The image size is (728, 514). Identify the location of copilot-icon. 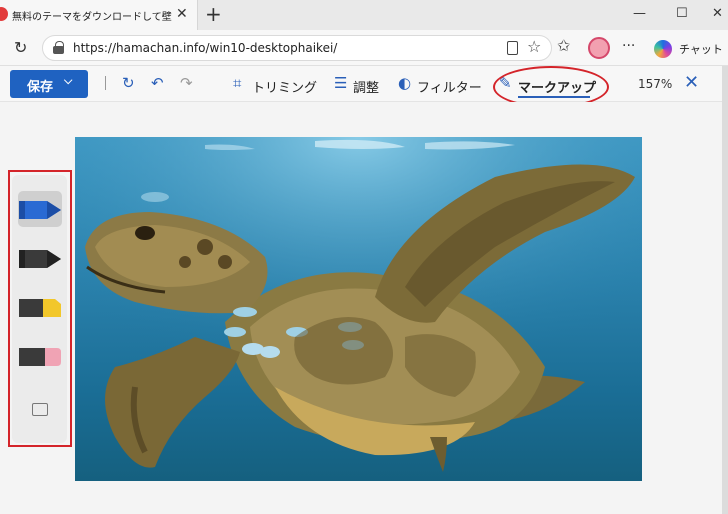
(663, 49).